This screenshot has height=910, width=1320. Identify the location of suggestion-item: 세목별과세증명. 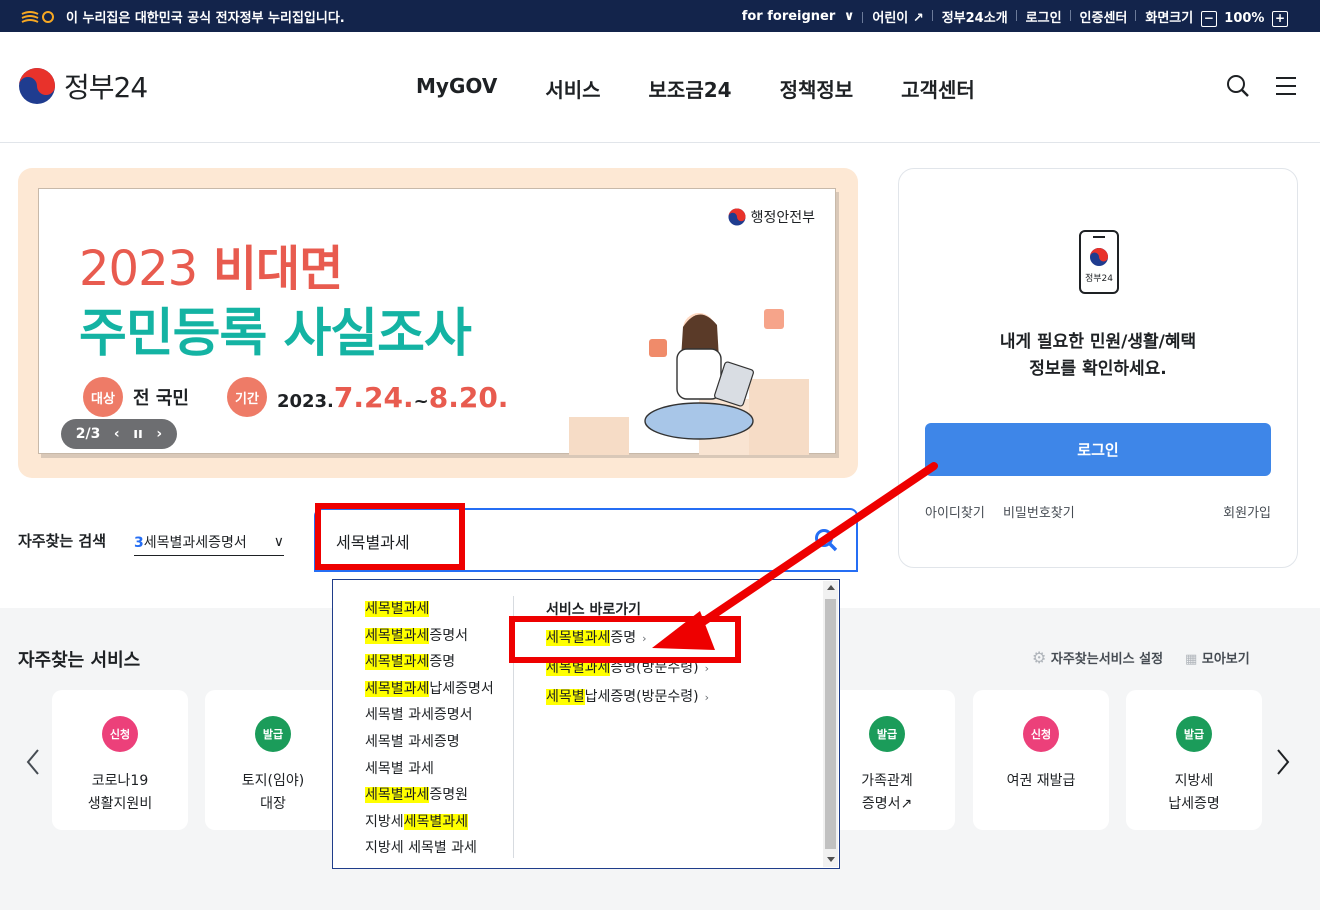
(429, 662).